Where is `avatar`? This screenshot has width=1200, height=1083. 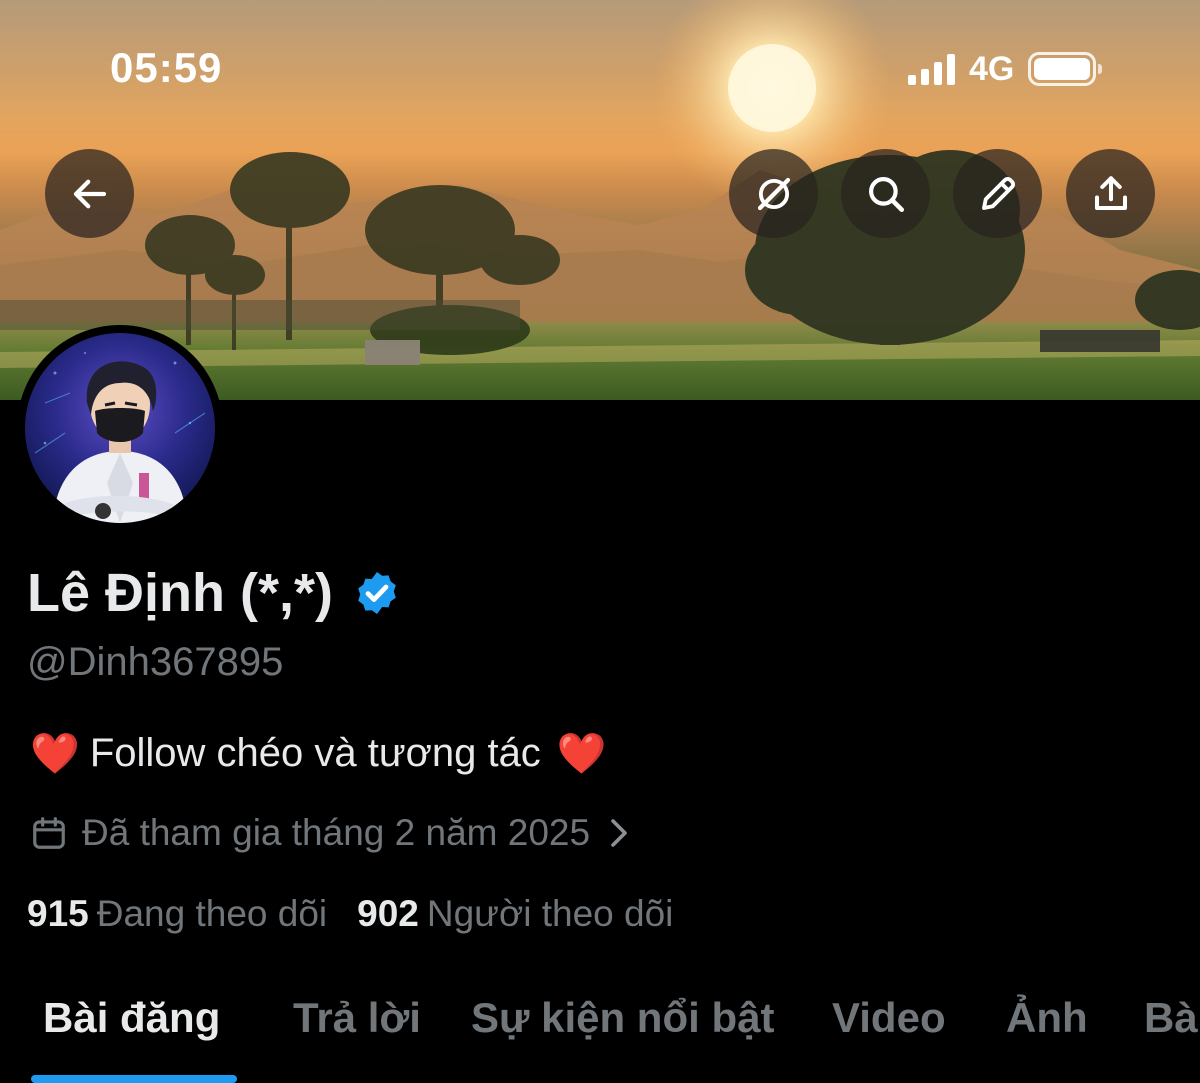 avatar is located at coordinates (120, 428).